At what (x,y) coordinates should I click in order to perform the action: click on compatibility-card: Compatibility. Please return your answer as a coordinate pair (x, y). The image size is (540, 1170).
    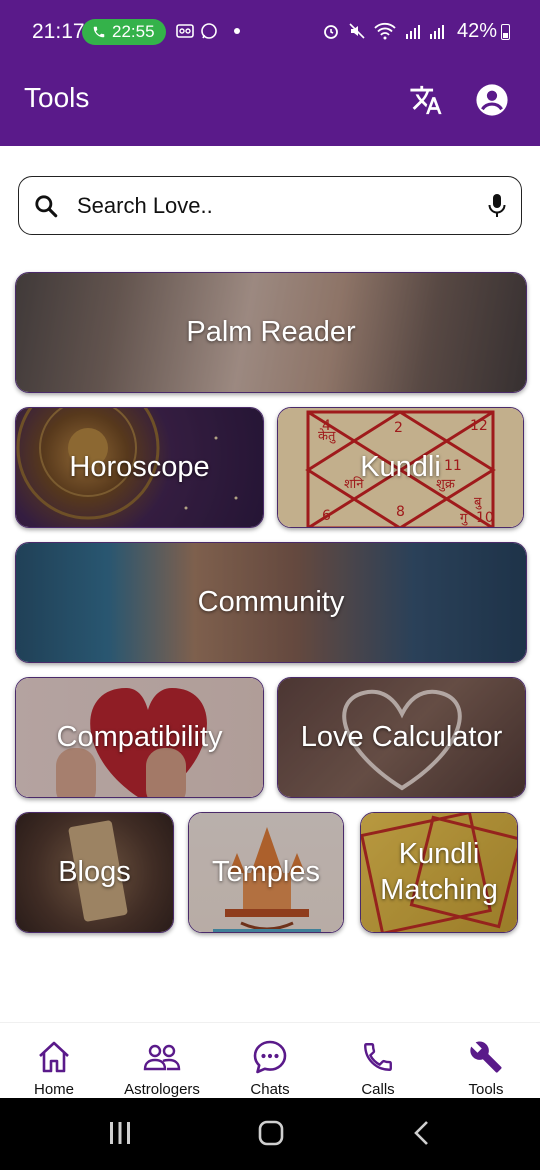
    Looking at the image, I should click on (139, 737).